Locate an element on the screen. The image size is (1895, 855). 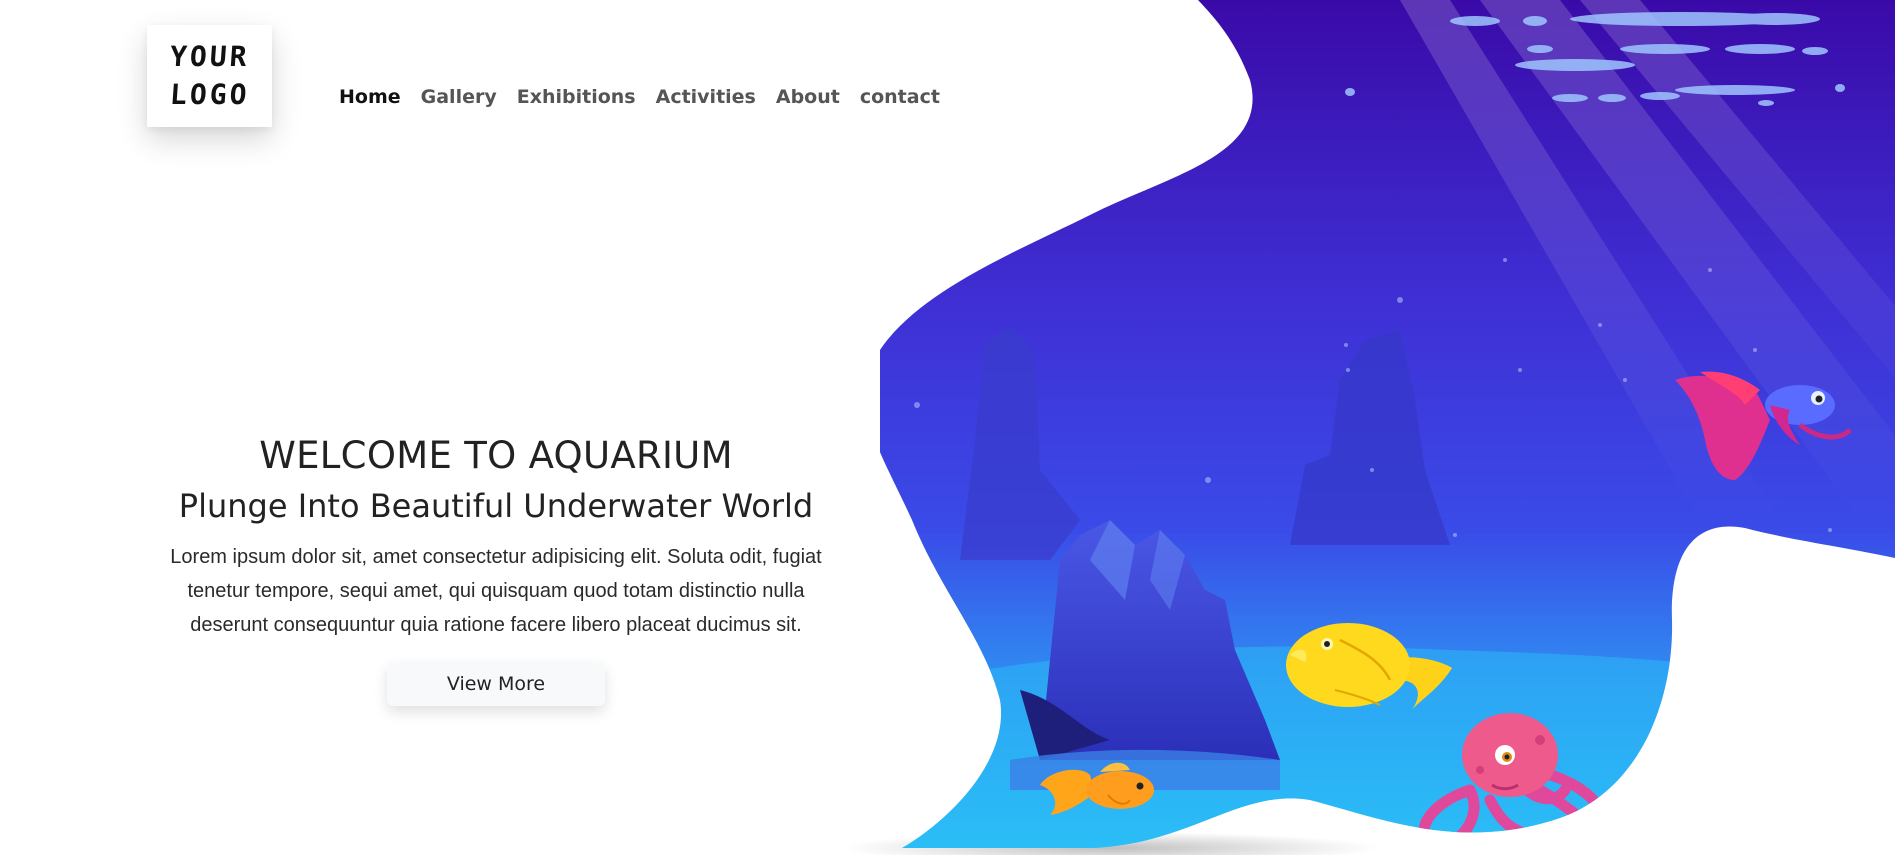
nav-item-exhibitions: Exhibitions is located at coordinates (576, 97).